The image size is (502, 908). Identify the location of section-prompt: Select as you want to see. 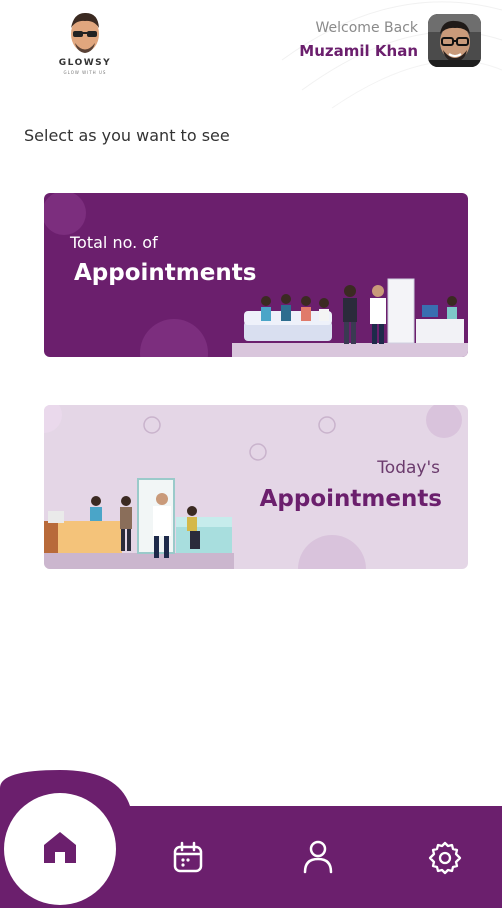
(127, 135).